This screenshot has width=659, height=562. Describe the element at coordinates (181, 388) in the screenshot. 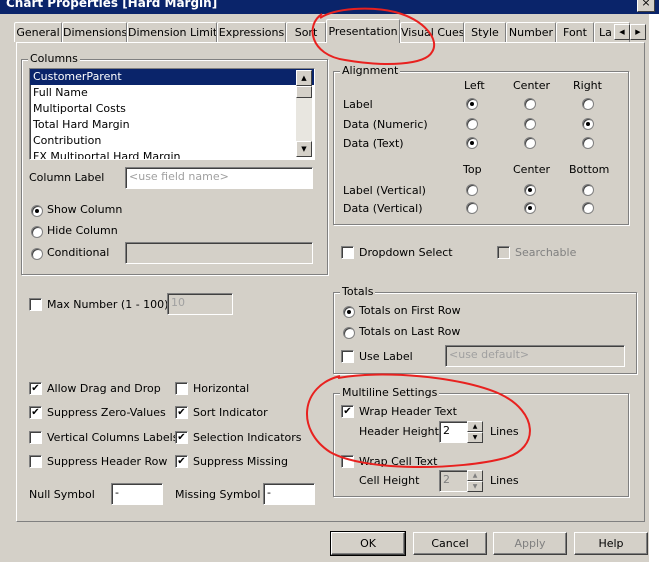

I see `horizontal-checkbox` at that location.